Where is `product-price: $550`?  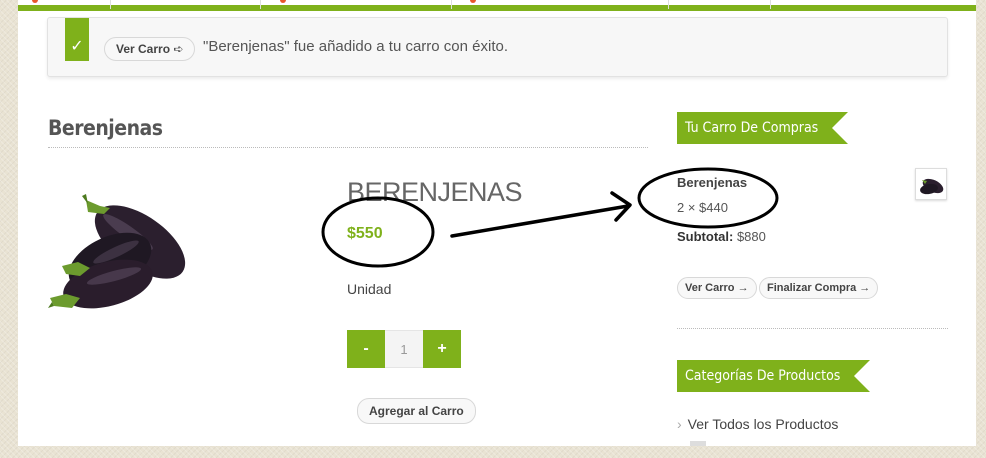
product-price: $550 is located at coordinates (365, 233).